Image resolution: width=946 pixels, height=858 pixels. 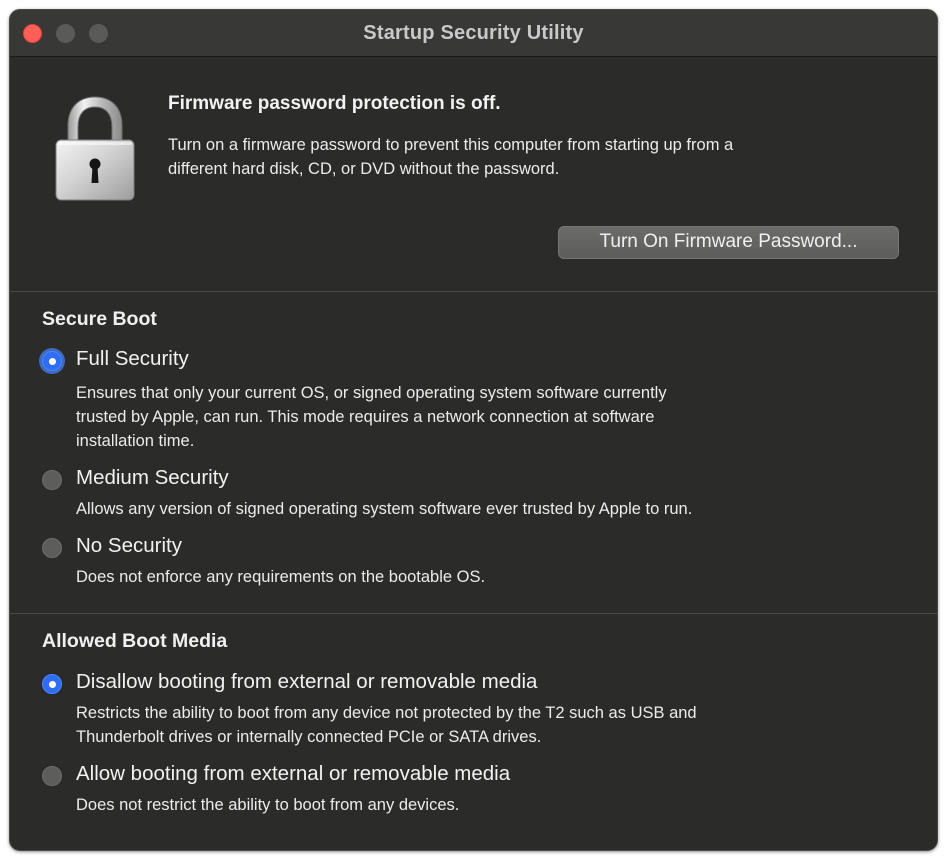 I want to click on description-line: installation time., so click(x=135, y=441).